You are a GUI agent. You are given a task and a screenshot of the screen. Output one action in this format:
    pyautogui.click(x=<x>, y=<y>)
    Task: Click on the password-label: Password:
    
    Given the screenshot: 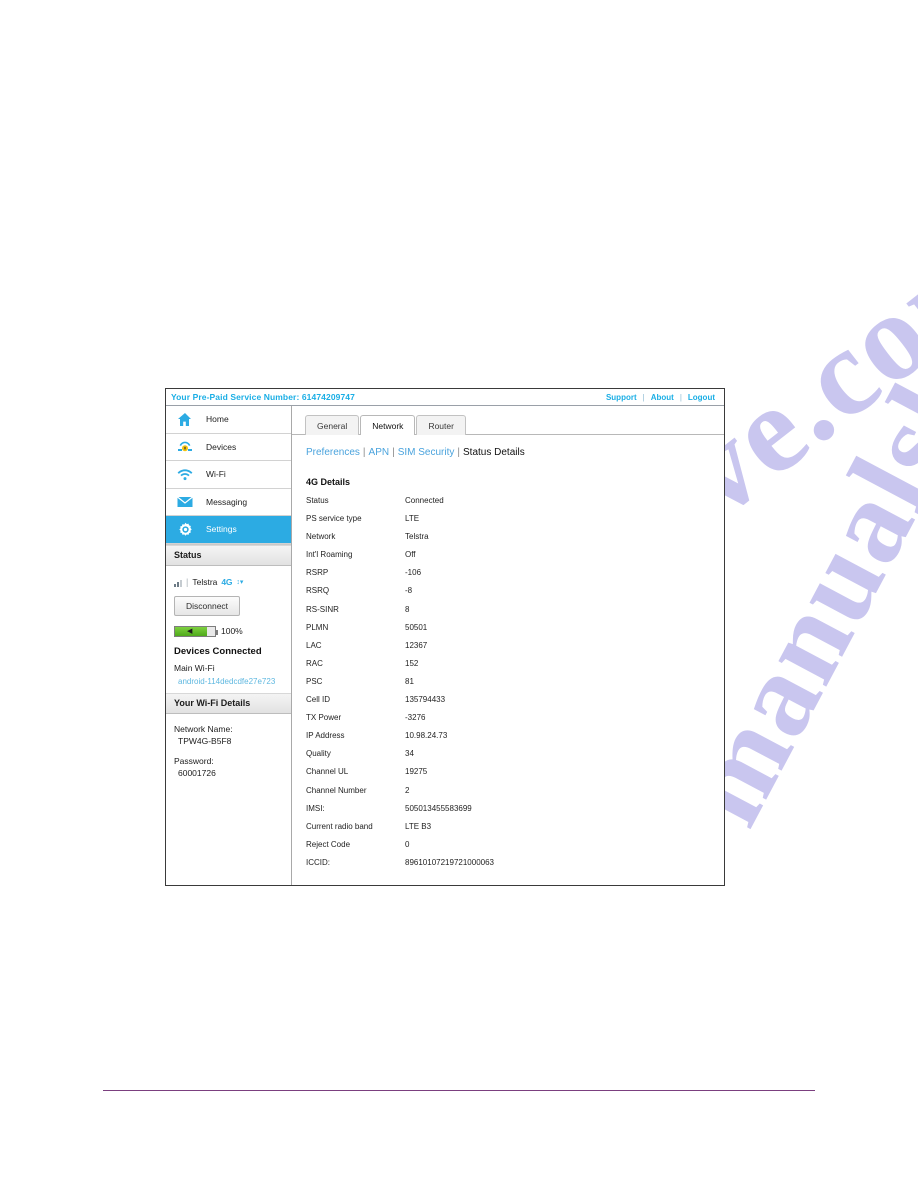 What is the action you would take?
    pyautogui.click(x=194, y=760)
    